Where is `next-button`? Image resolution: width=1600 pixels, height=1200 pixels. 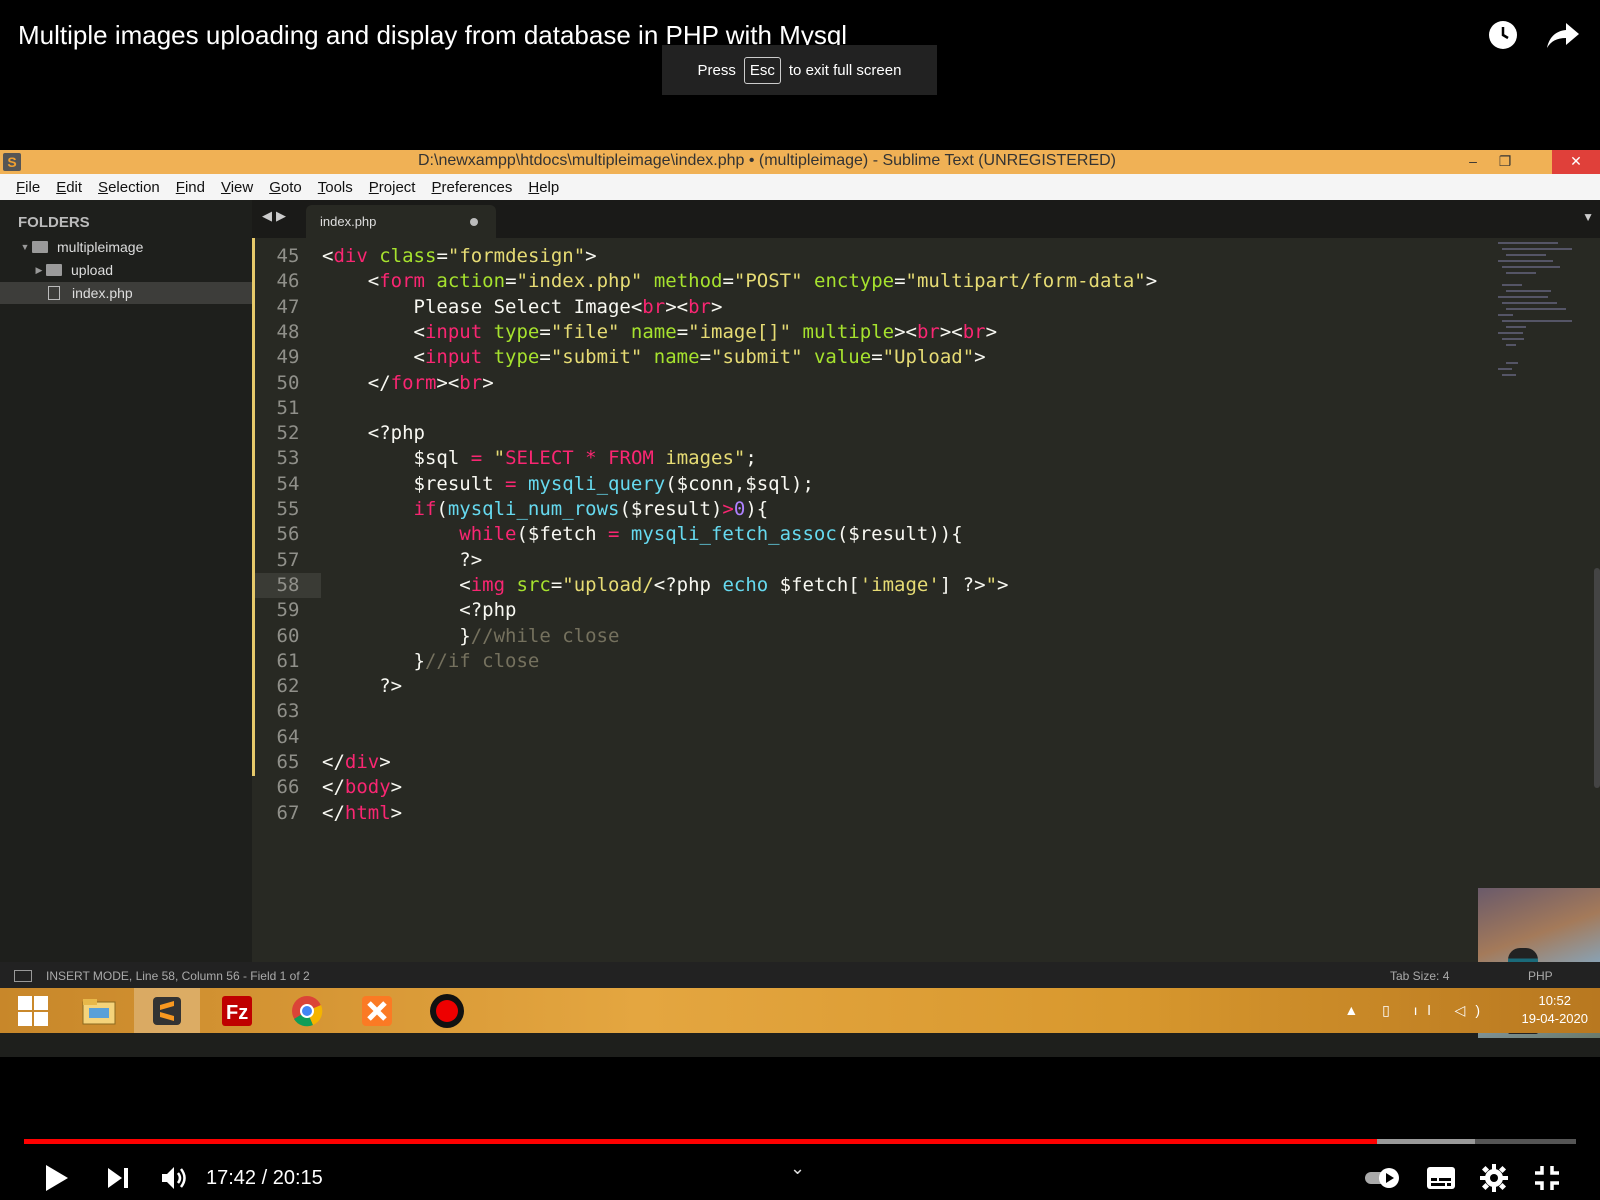
next-button is located at coordinates (118, 1178).